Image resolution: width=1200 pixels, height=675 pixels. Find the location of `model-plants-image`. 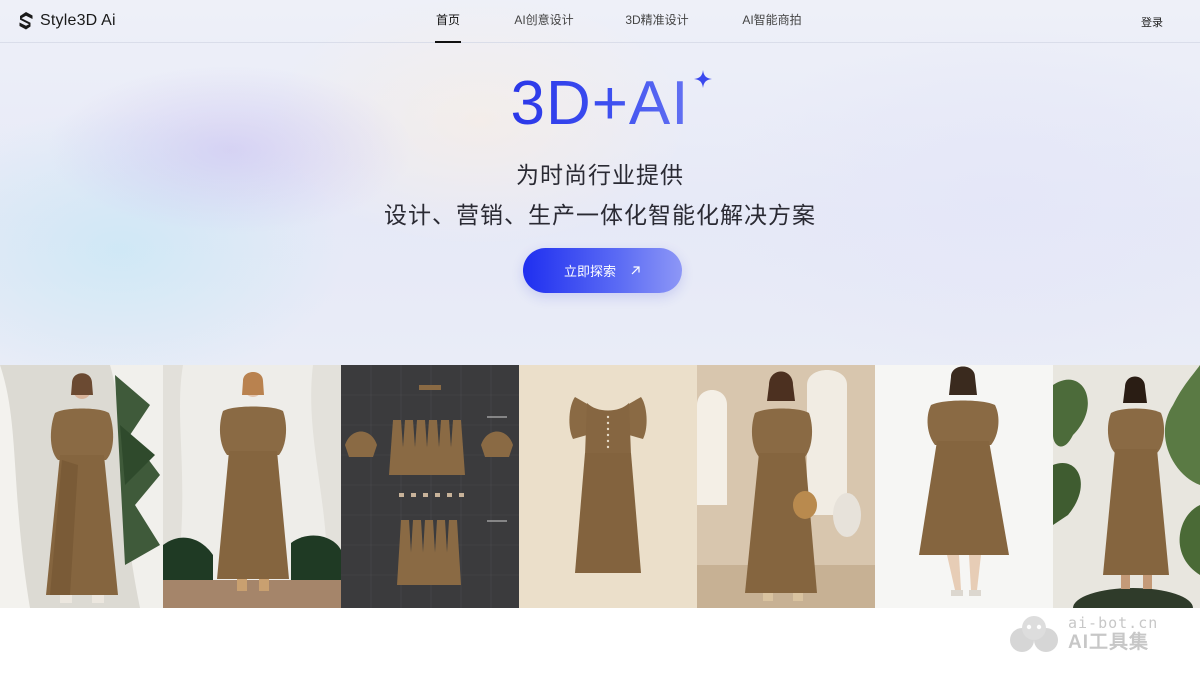

model-plants-image is located at coordinates (1126, 486).